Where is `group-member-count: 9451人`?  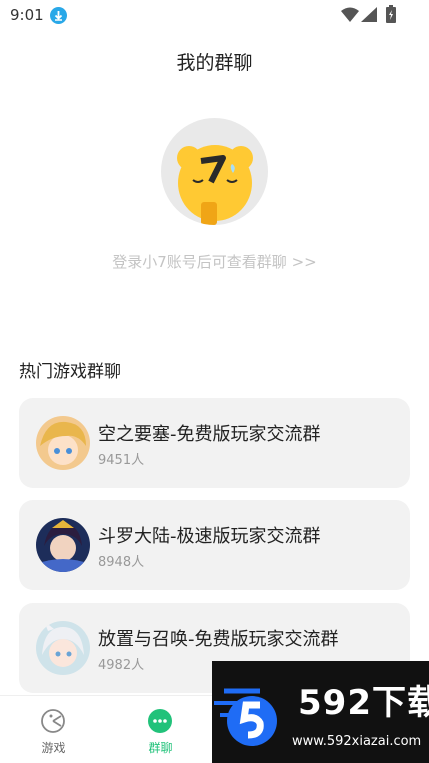 group-member-count: 9451人 is located at coordinates (121, 460).